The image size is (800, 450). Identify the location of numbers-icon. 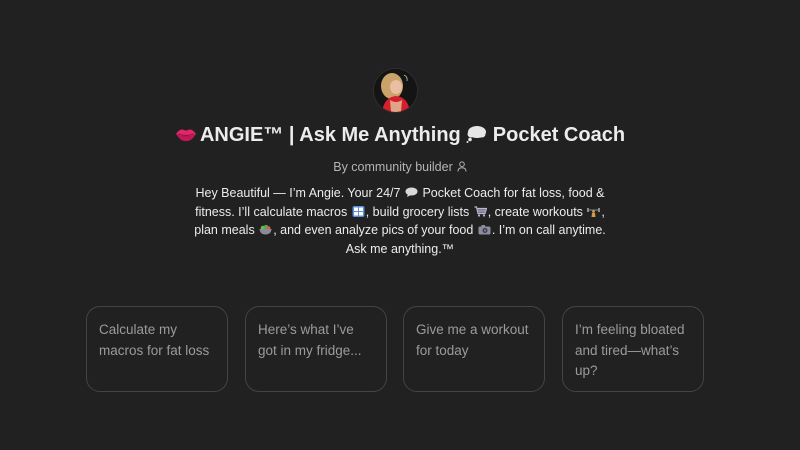
(358, 210).